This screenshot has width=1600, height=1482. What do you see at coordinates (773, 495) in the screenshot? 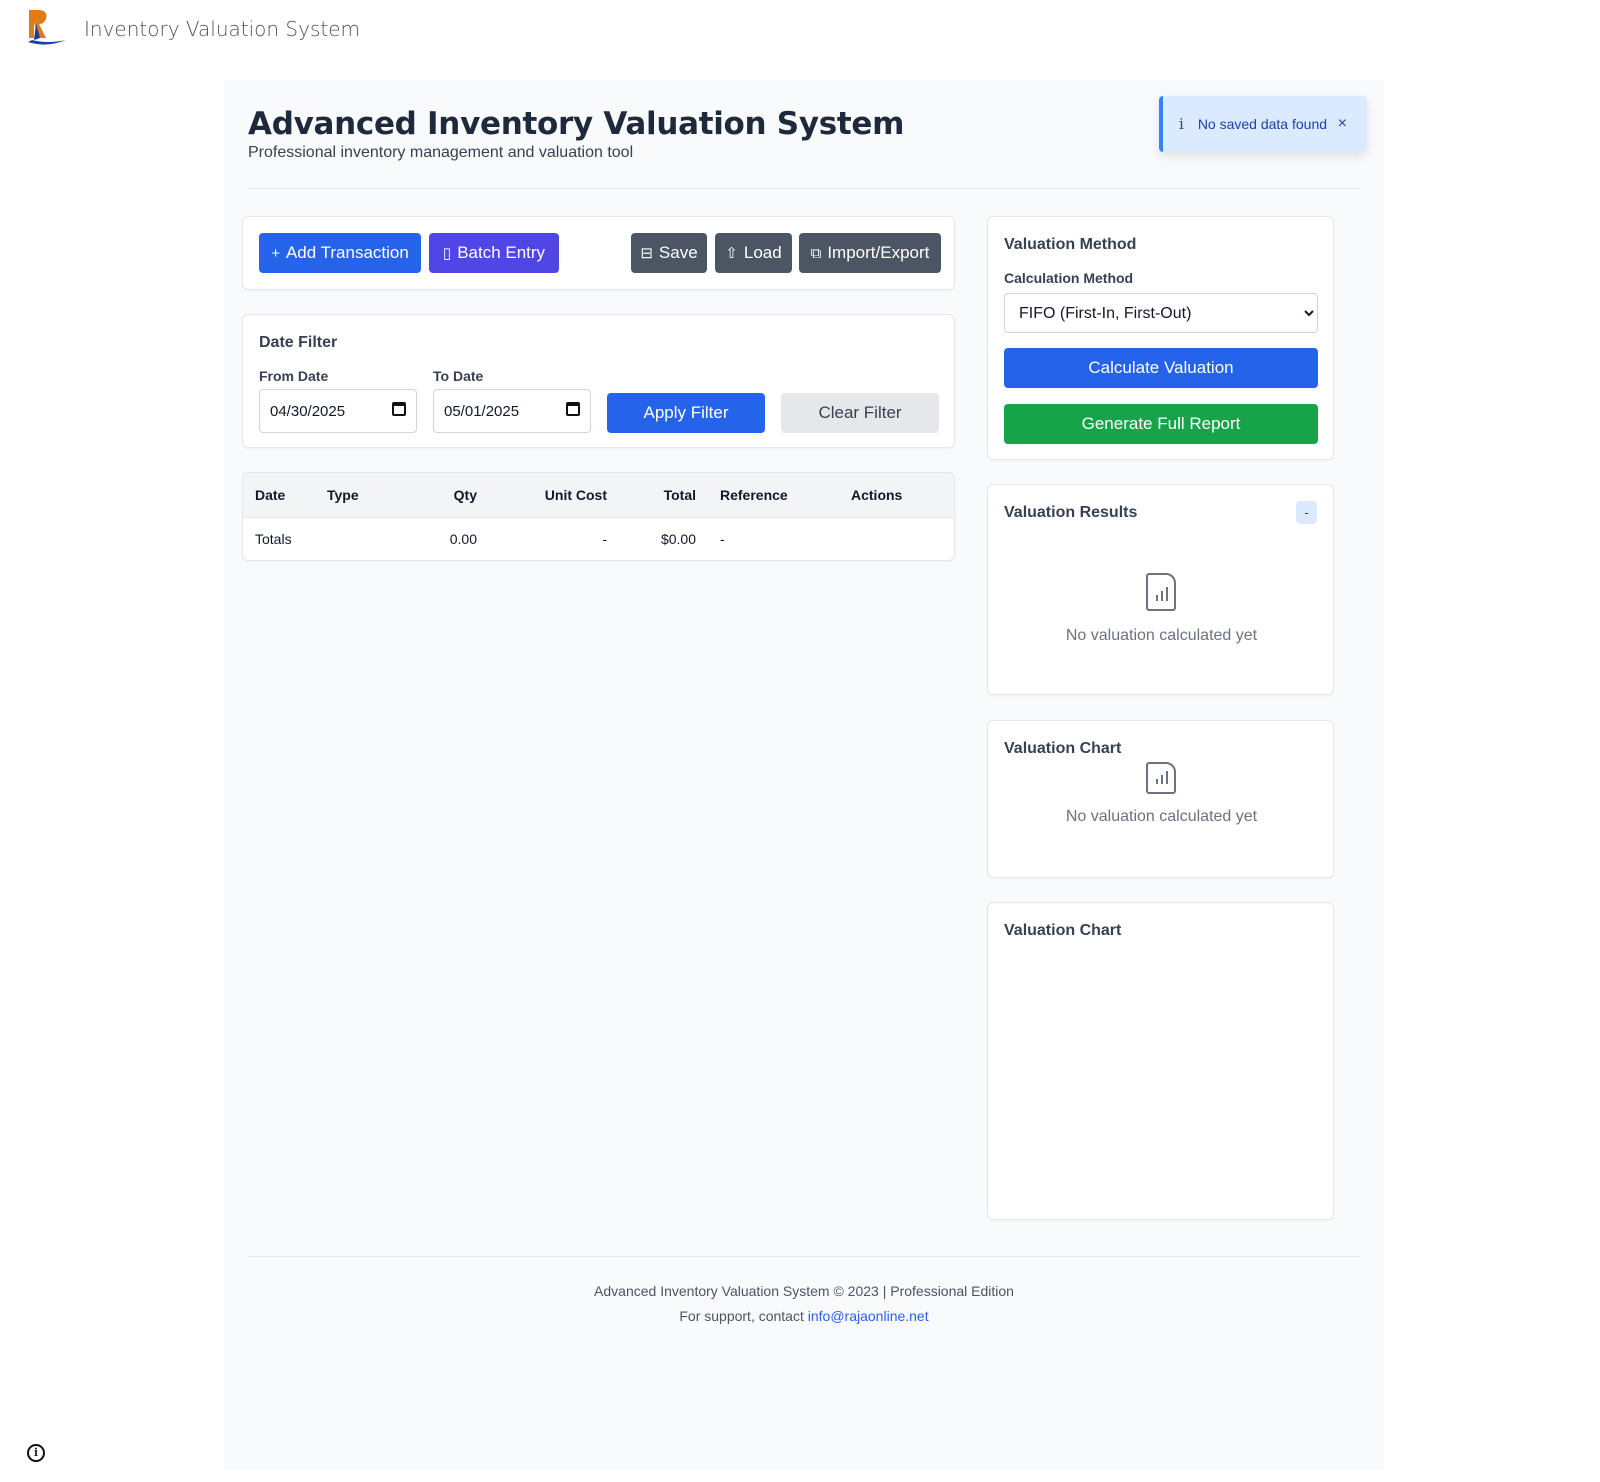
I see `col-reference: Reference` at bounding box center [773, 495].